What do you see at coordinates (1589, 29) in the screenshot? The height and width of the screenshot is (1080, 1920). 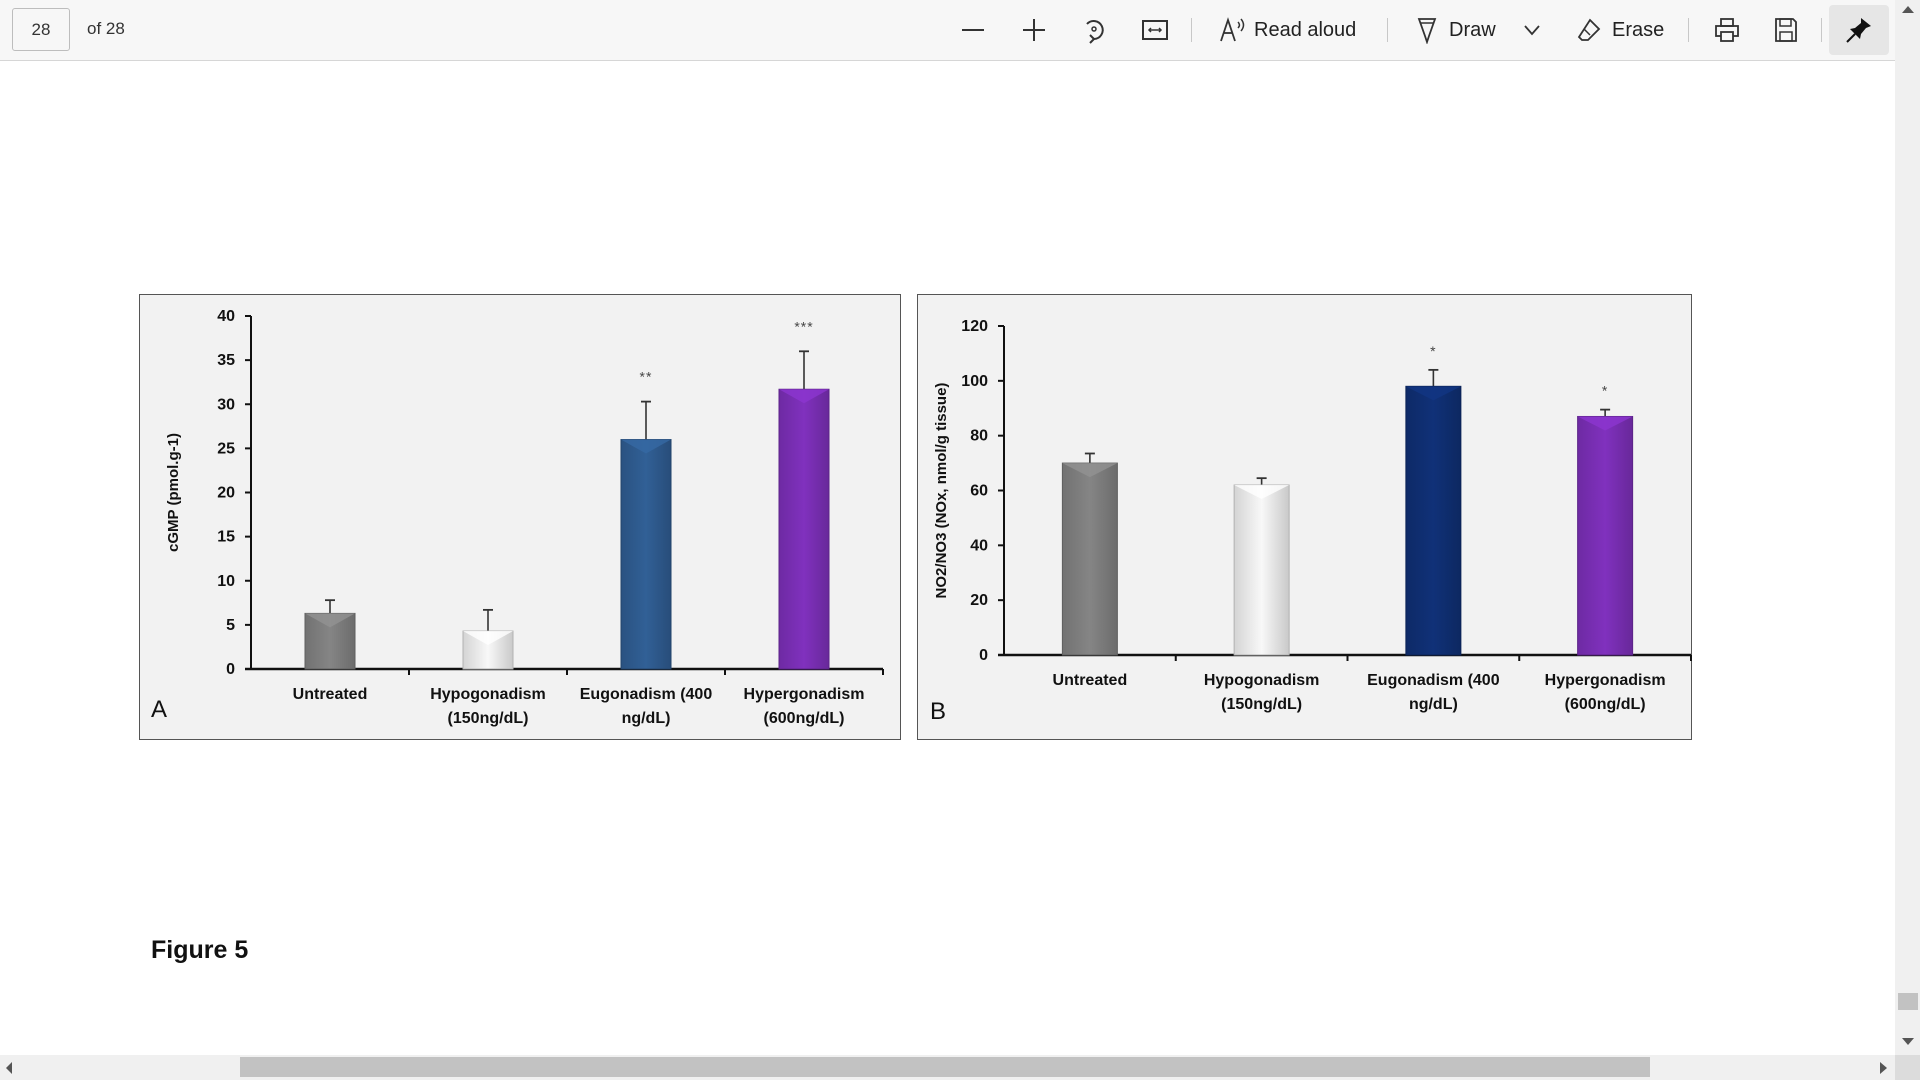 I see `eraser-icon` at bounding box center [1589, 29].